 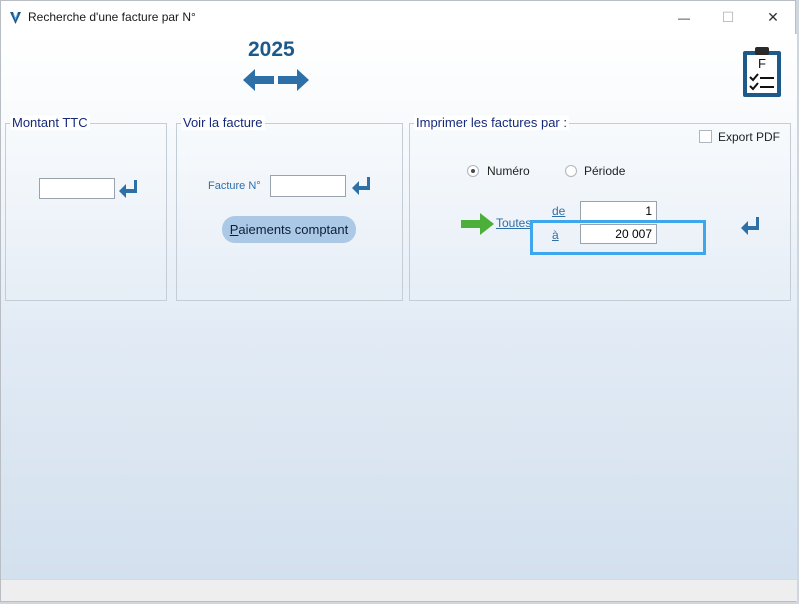 What do you see at coordinates (571, 171) in the screenshot?
I see `radio-periode` at bounding box center [571, 171].